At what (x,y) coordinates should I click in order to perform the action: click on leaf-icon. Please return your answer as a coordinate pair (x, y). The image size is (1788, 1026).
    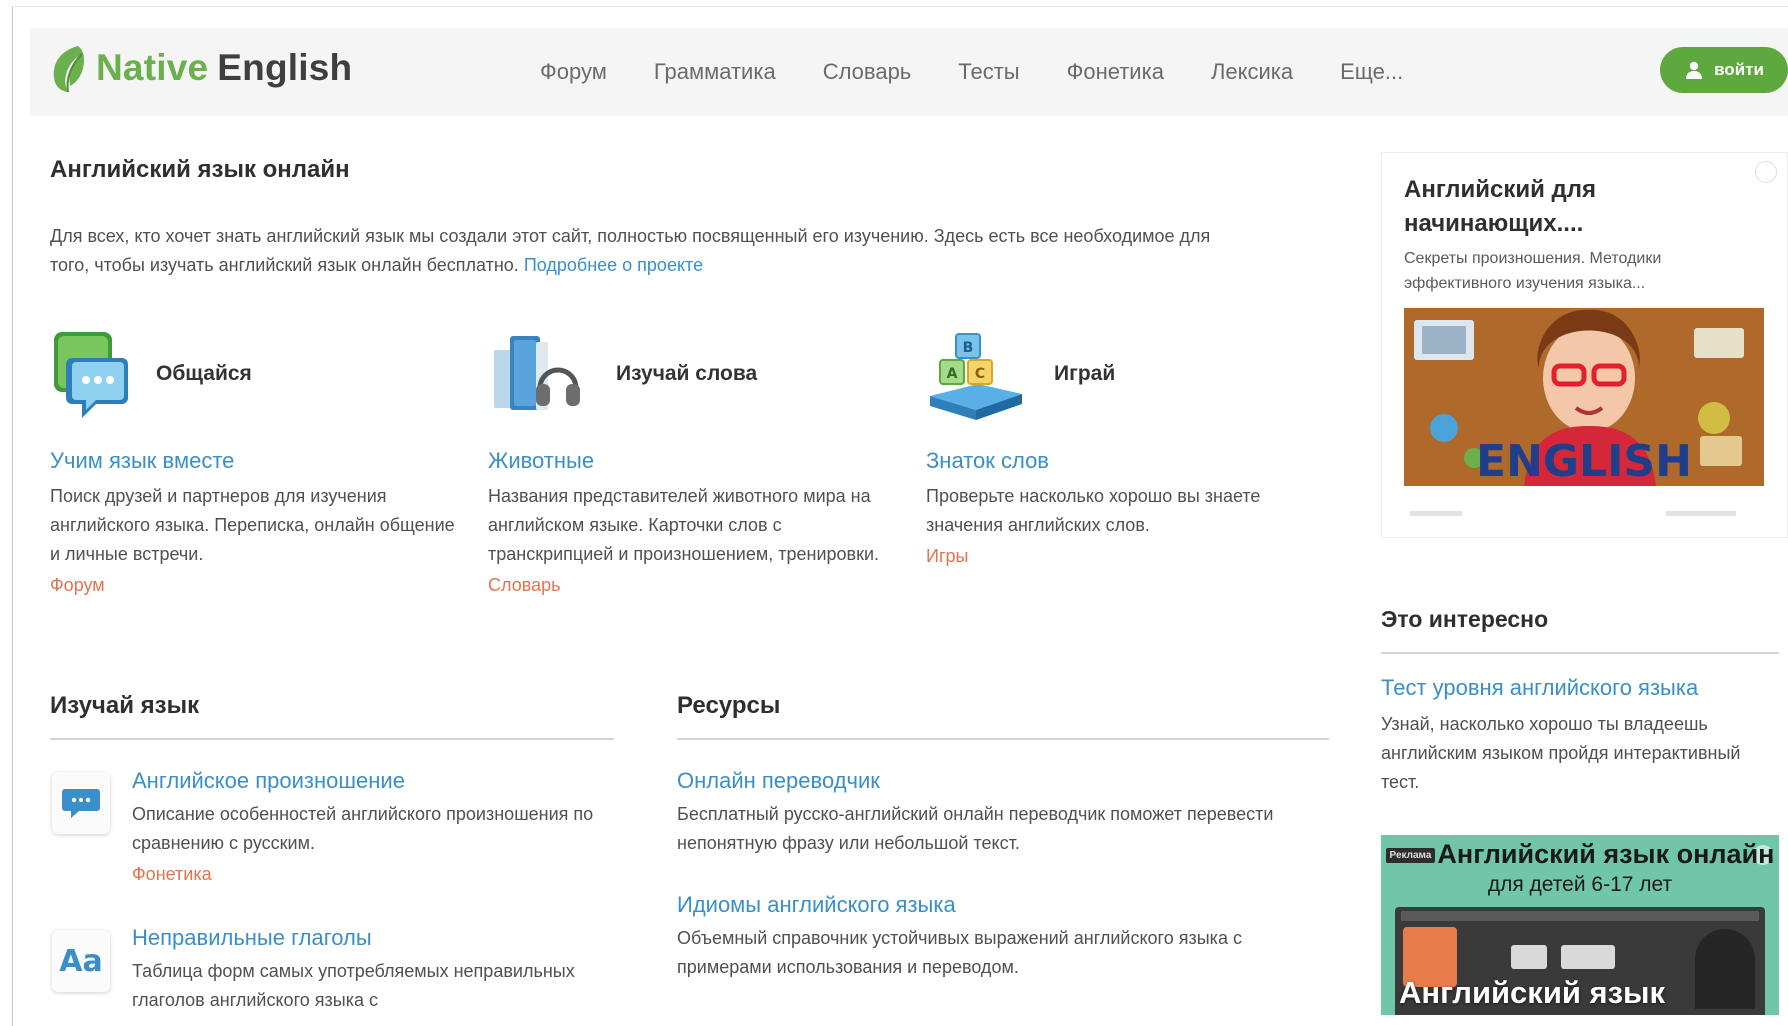
    Looking at the image, I should click on (68, 69).